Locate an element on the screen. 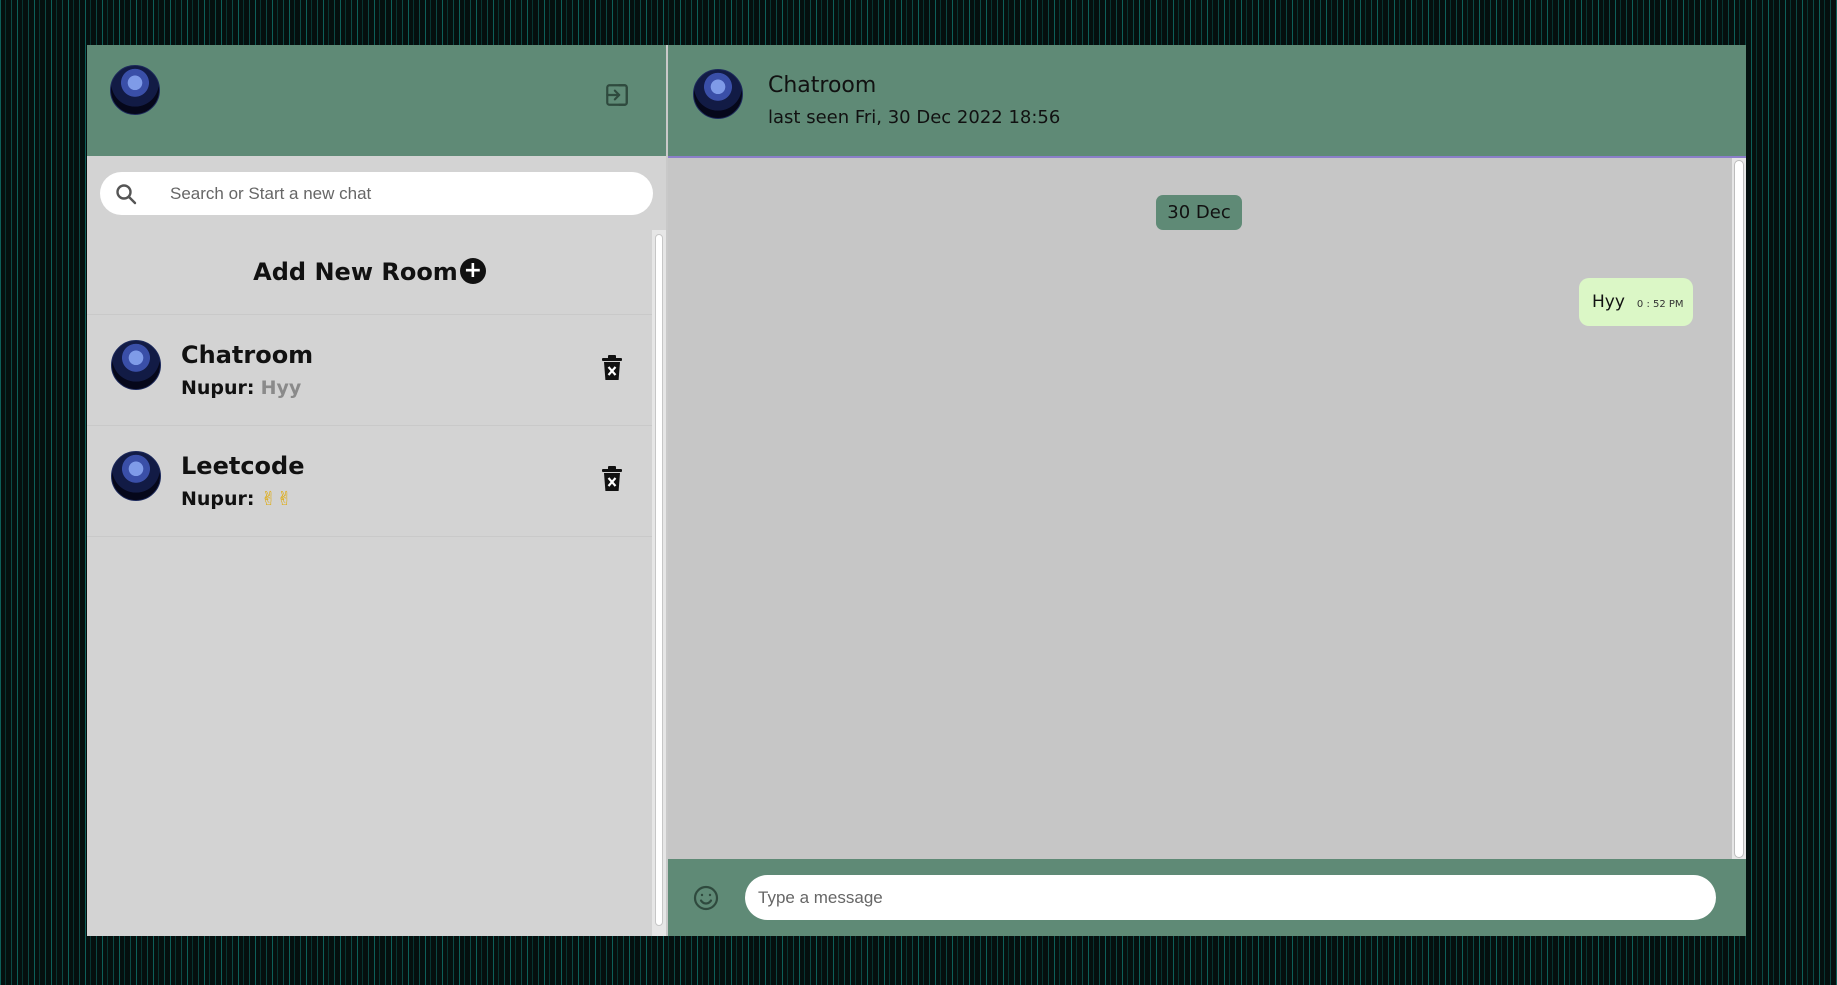 The height and width of the screenshot is (985, 1837). emoji-icon is located at coordinates (706, 898).